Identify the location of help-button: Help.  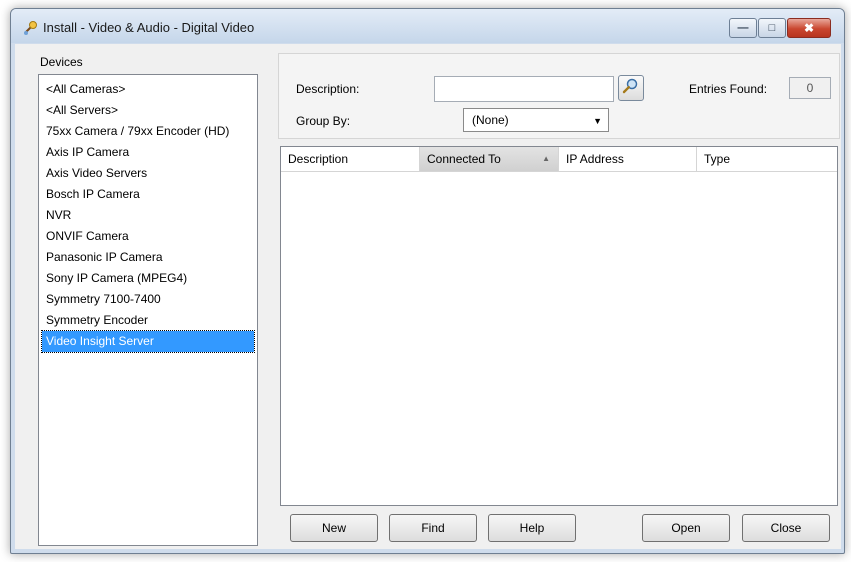
(532, 528).